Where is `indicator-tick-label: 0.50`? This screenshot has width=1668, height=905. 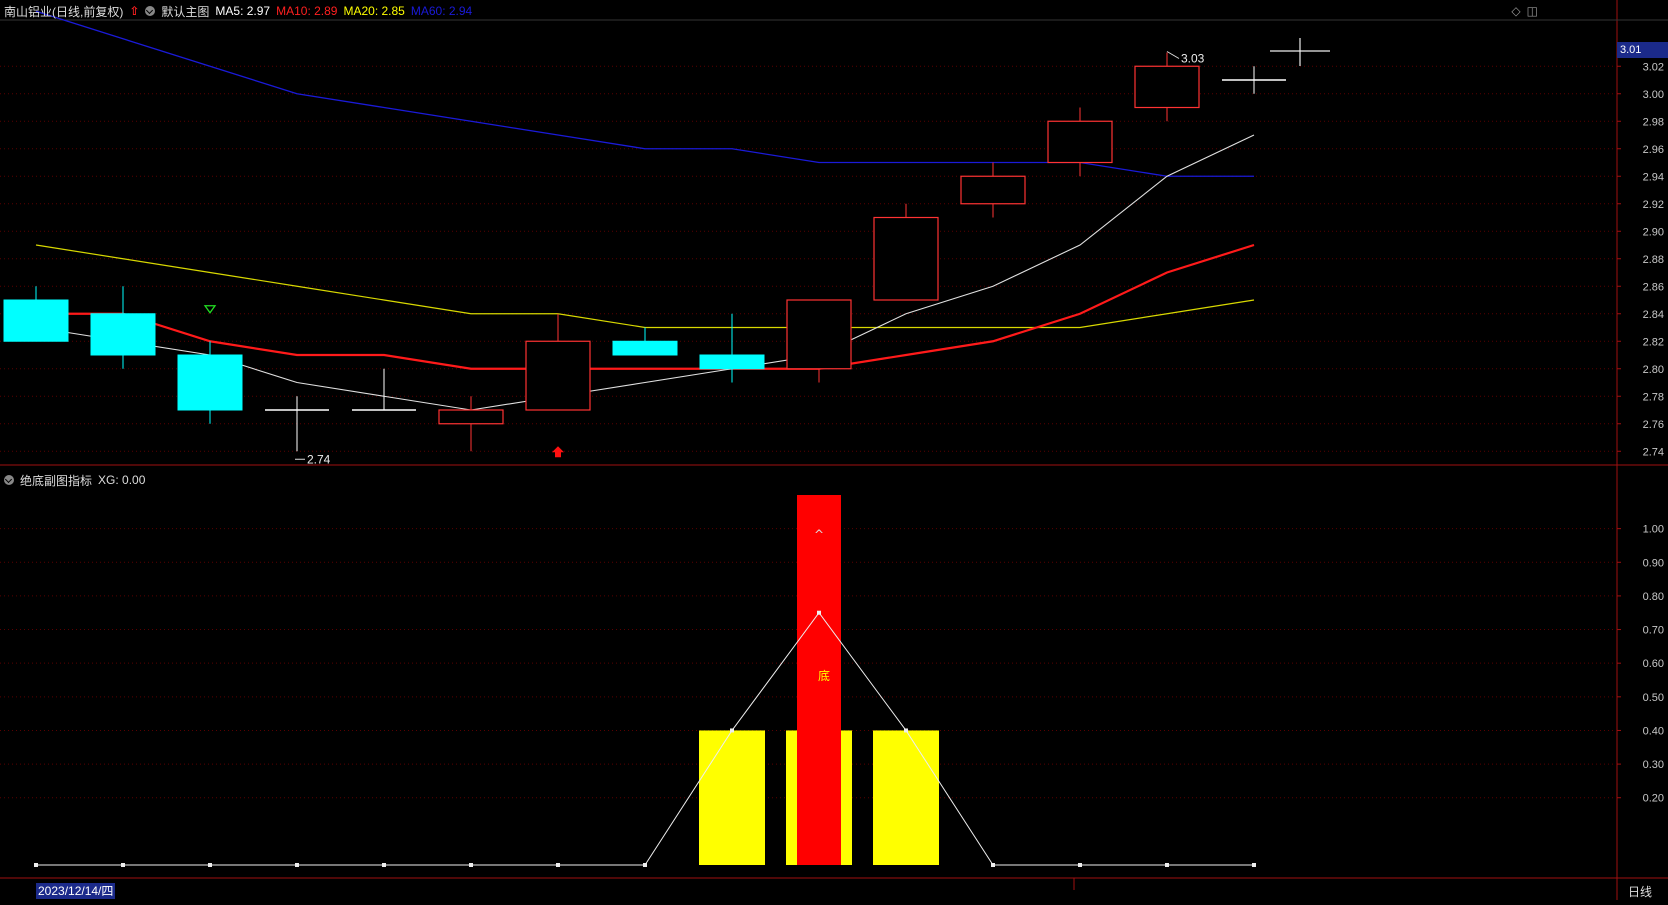 indicator-tick-label: 0.50 is located at coordinates (1653, 698).